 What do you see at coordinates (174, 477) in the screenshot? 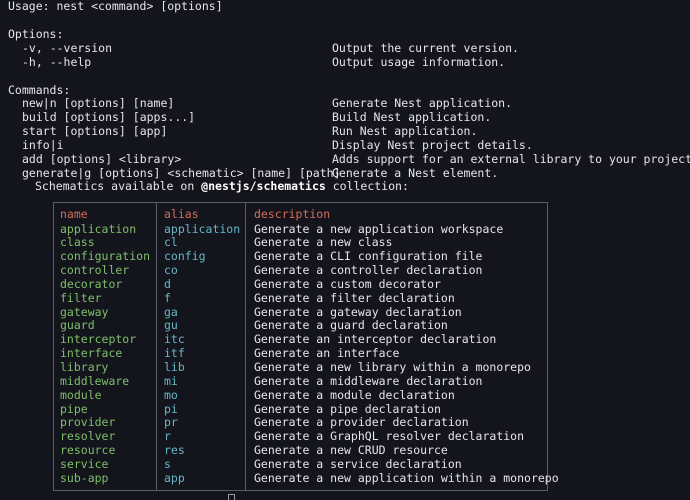
I see `schematic-alias: app` at bounding box center [174, 477].